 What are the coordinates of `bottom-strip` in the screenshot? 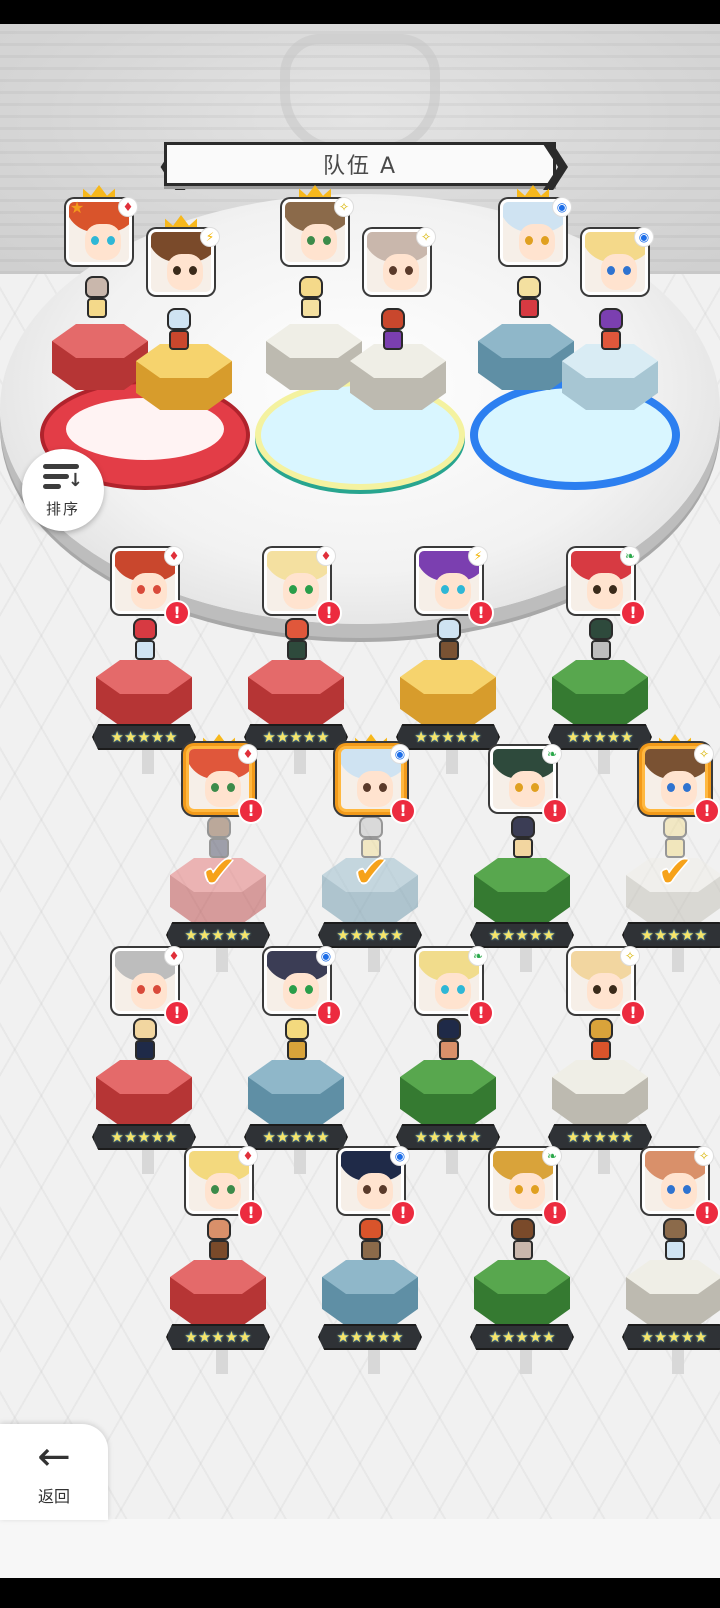 It's located at (360, 1548).